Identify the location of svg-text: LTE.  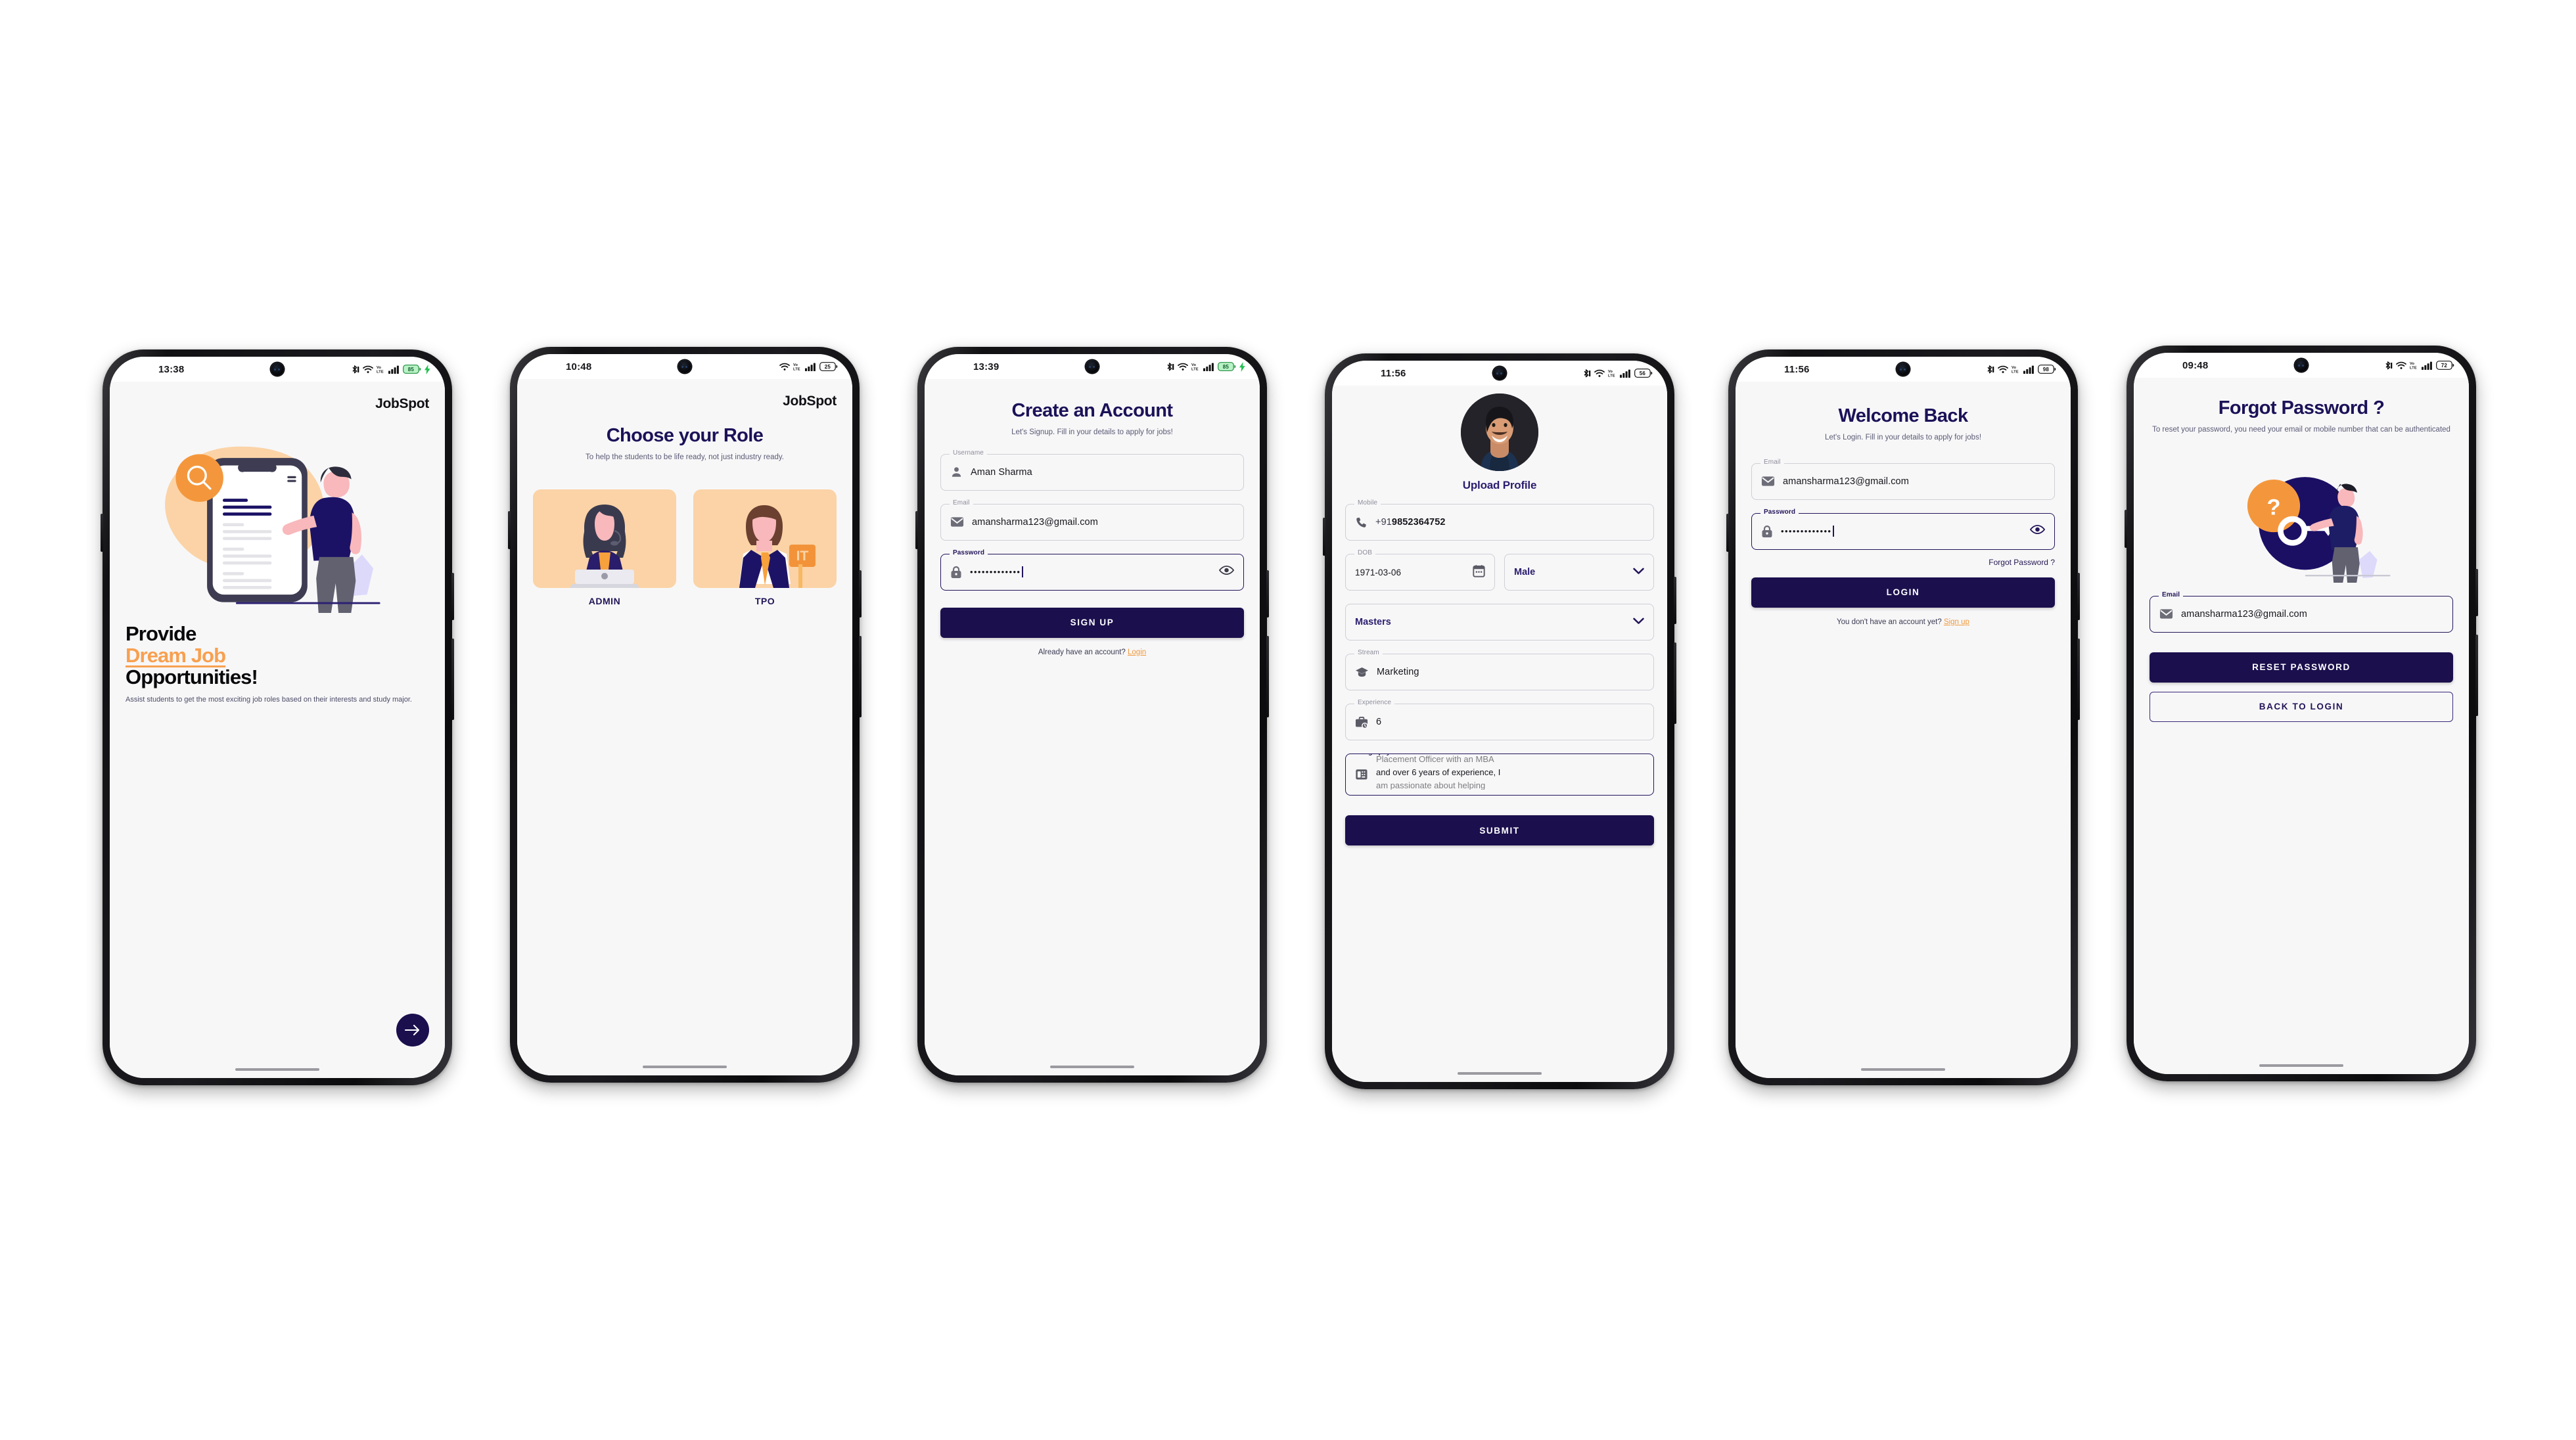
(1195, 369).